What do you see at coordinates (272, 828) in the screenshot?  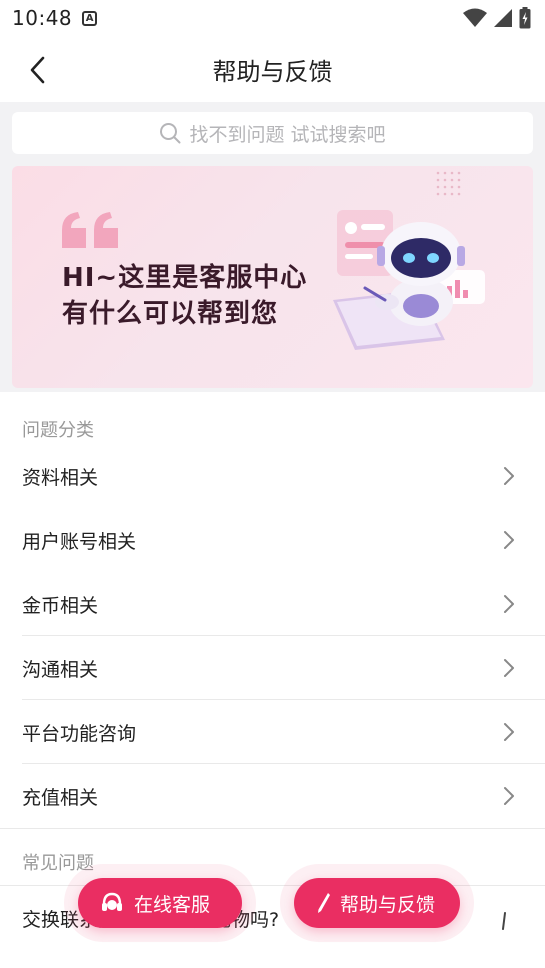 I see `section-divider` at bounding box center [272, 828].